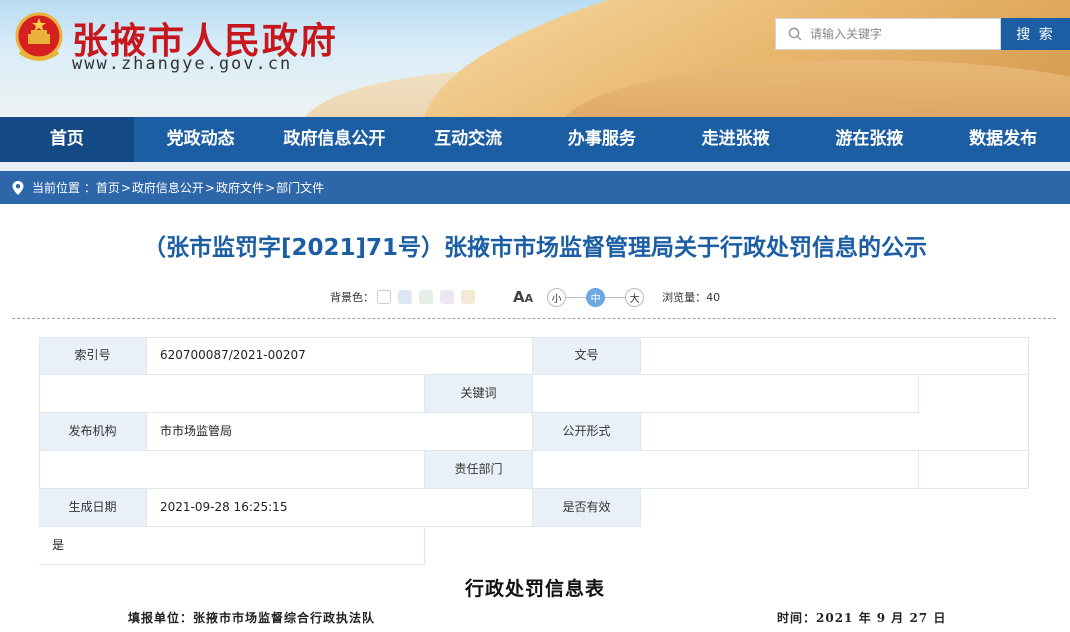  I want to click on bg-swatch-white, so click(384, 297).